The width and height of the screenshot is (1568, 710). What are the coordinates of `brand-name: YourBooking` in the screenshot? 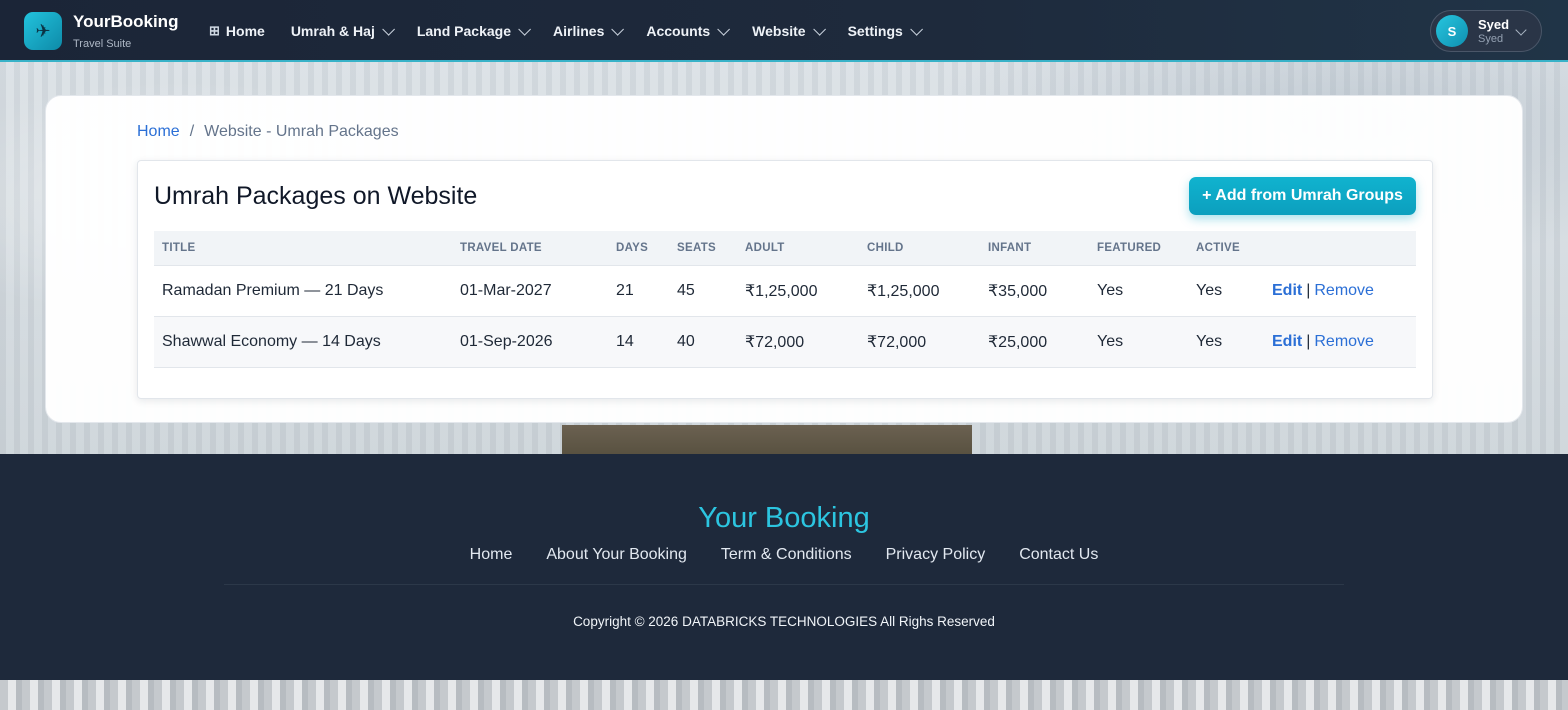 It's located at (126, 21).